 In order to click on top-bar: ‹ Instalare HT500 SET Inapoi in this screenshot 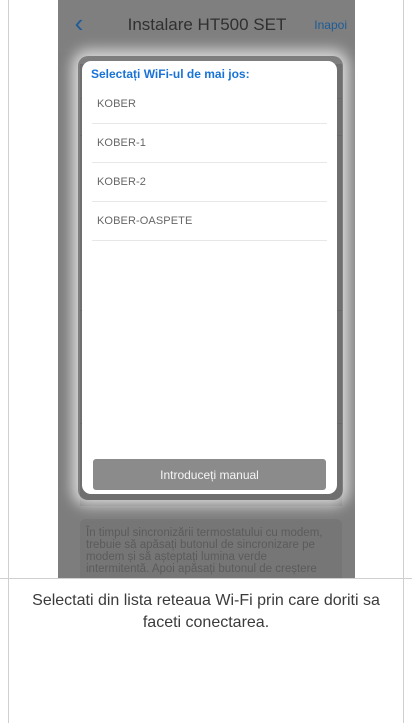, I will do `click(206, 26)`.